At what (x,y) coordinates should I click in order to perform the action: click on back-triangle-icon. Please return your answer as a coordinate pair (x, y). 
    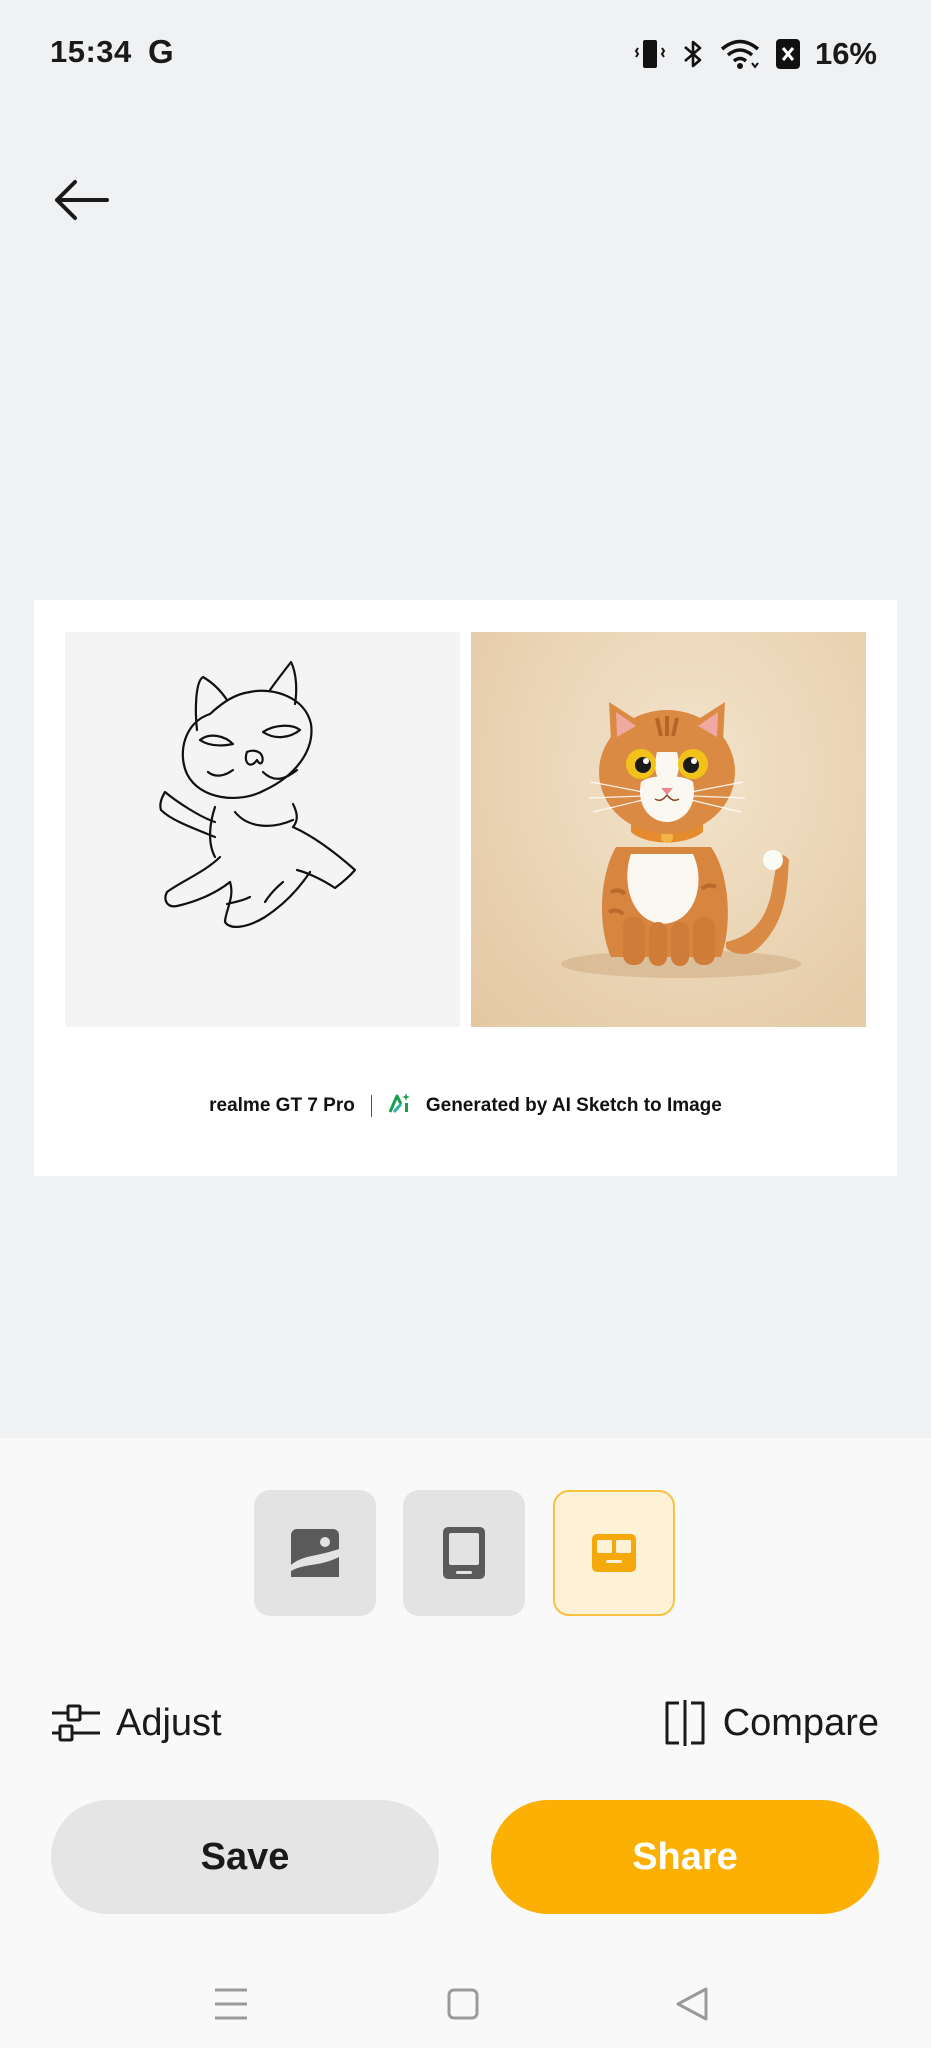
    Looking at the image, I should click on (692, 2004).